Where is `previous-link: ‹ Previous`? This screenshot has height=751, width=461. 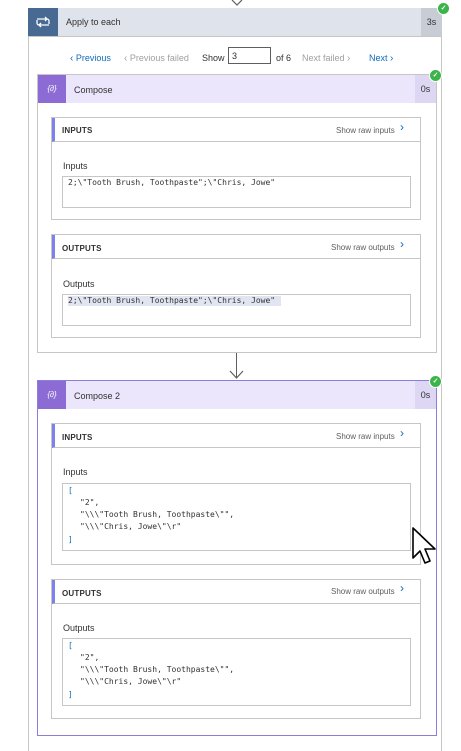
previous-link: ‹ Previous is located at coordinates (90, 58).